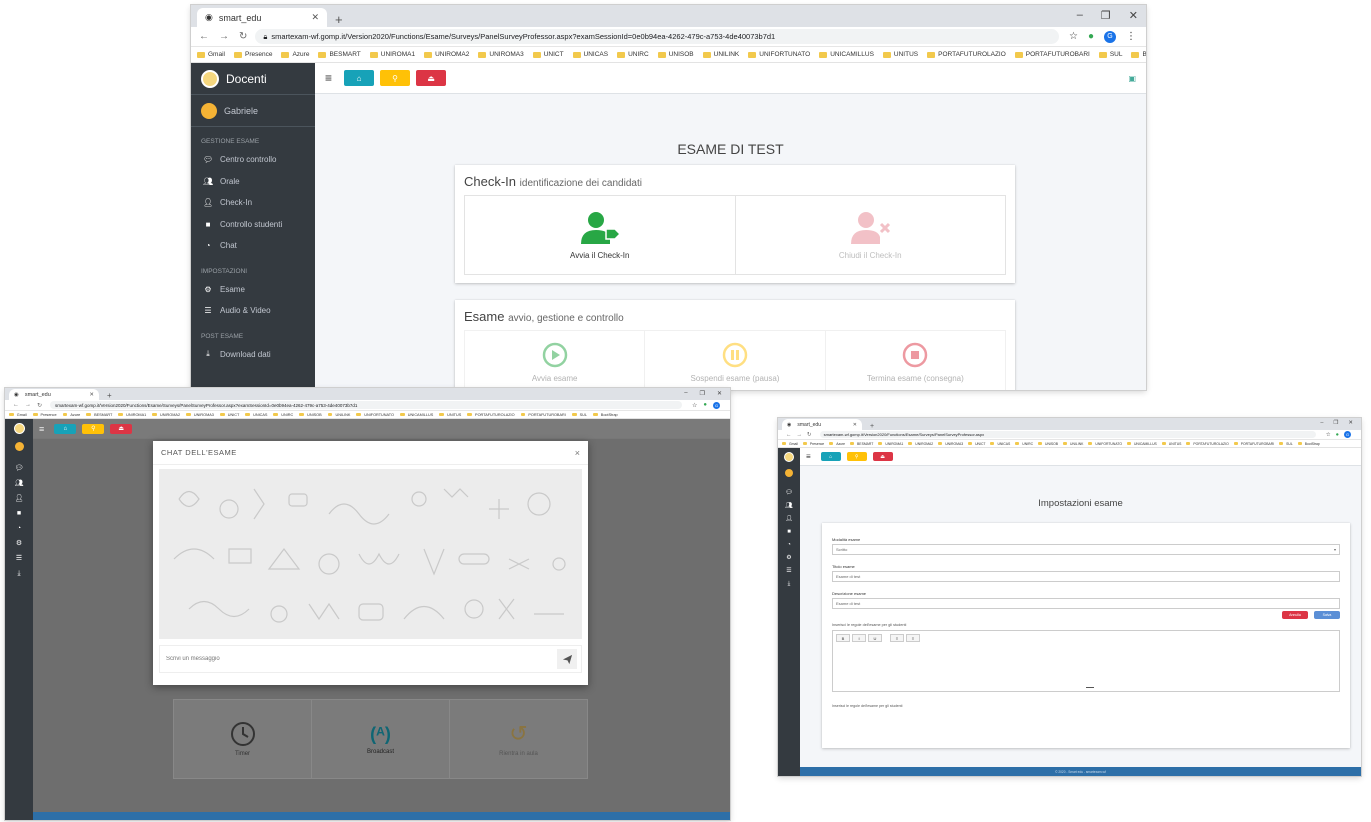 This screenshot has width=1371, height=822. I want to click on bookmark-item: UNICT, so click(976, 444).